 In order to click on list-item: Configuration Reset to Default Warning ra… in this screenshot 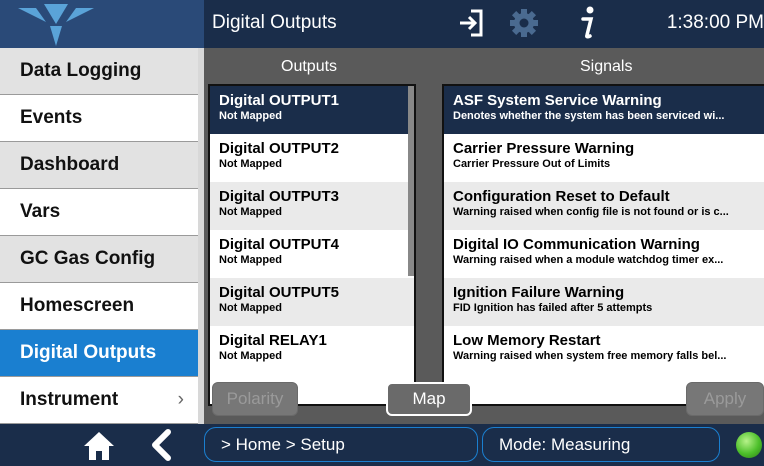, I will do `click(604, 206)`.